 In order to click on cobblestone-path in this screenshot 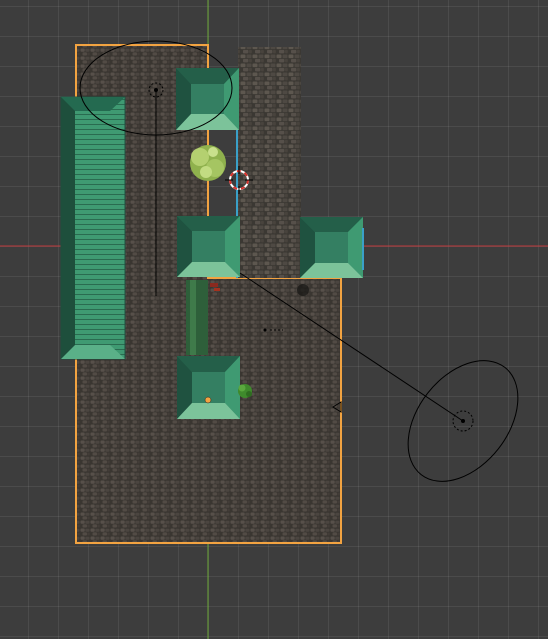, I will do `click(269, 162)`.